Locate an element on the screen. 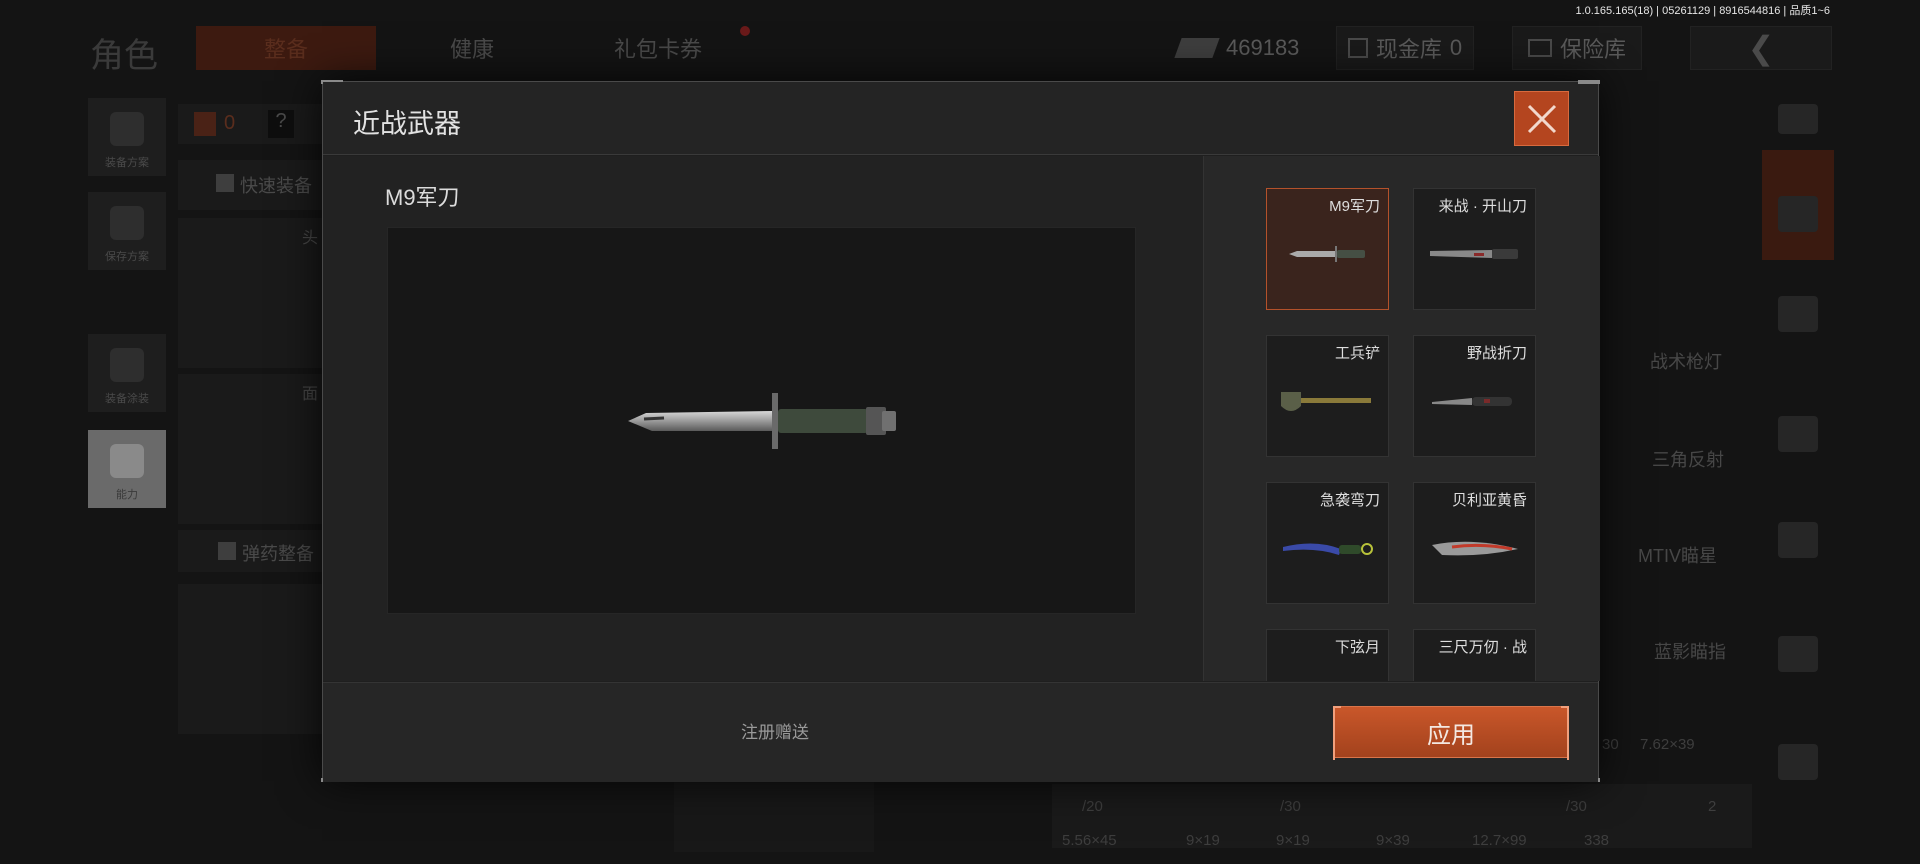  close-button is located at coordinates (1541, 118).